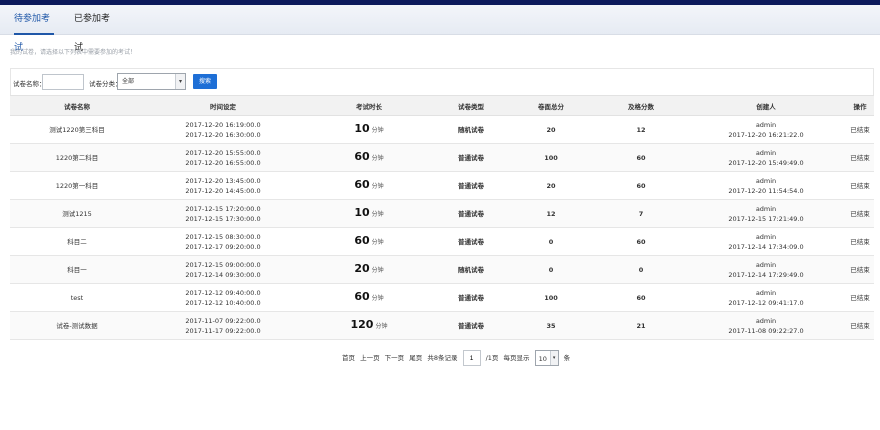 This screenshot has height=430, width=880. What do you see at coordinates (766, 185) in the screenshot?
I see `creator: admin 2017-12-20 11:54:54.0` at bounding box center [766, 185].